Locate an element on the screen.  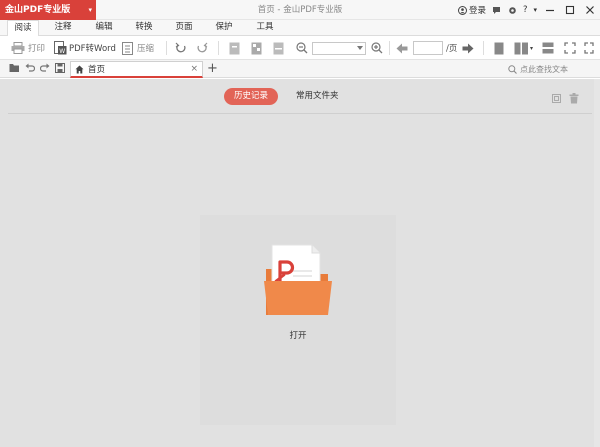
zoom-out-button is located at coordinates (302, 48).